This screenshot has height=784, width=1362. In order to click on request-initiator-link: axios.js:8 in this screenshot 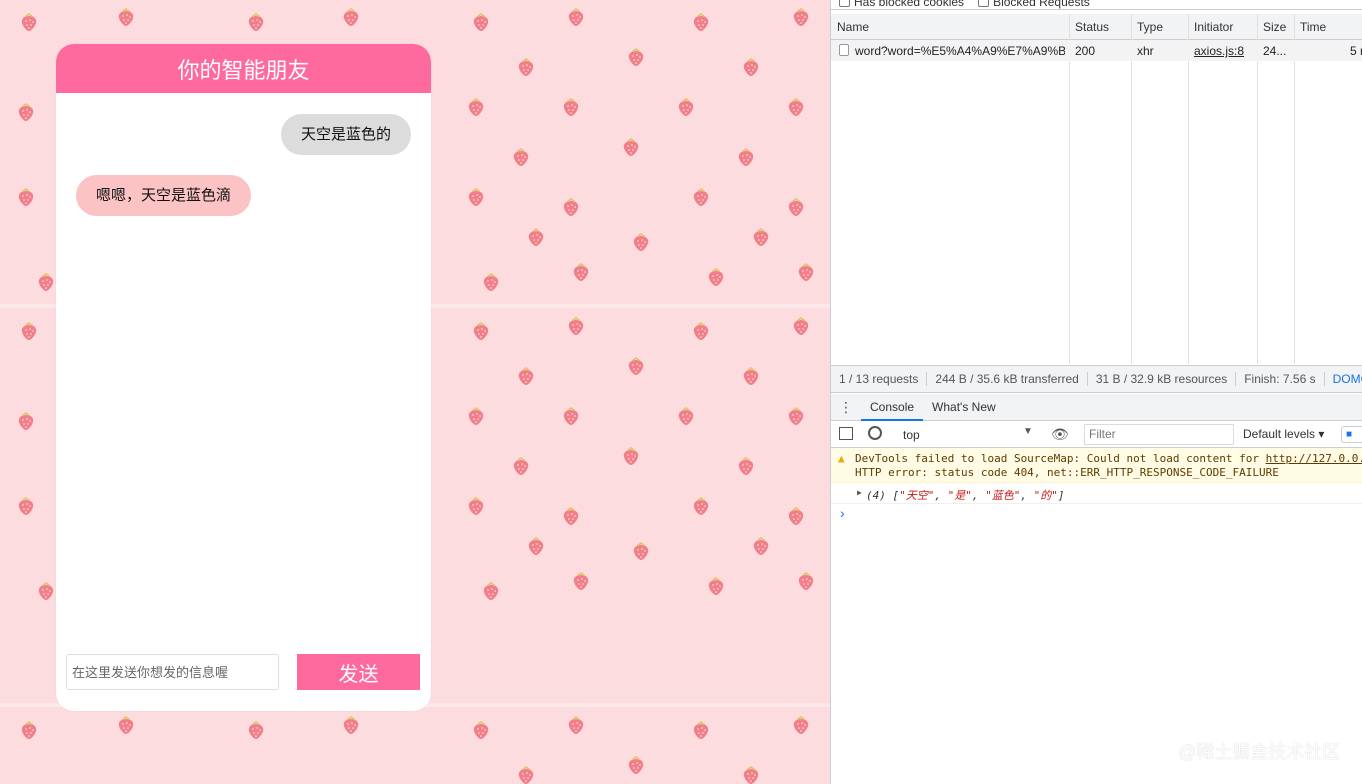, I will do `click(1219, 51)`.